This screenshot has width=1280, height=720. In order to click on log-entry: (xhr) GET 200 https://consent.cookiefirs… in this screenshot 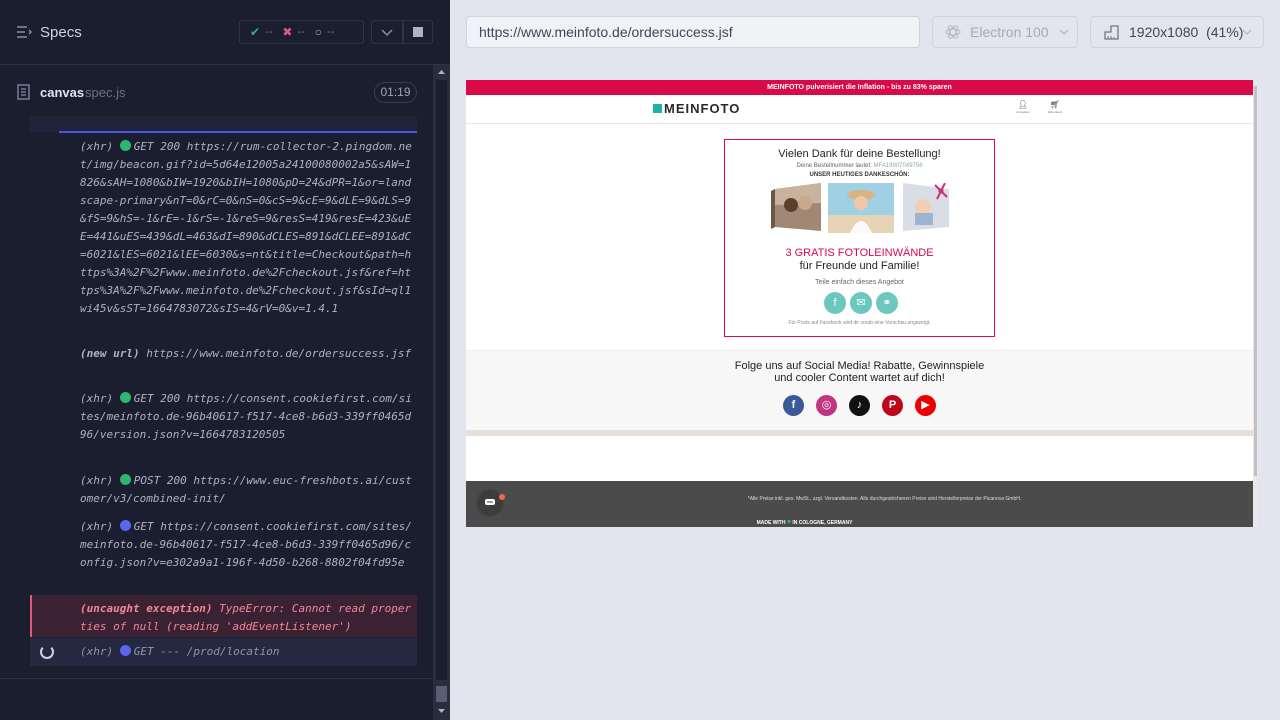, I will do `click(246, 417)`.